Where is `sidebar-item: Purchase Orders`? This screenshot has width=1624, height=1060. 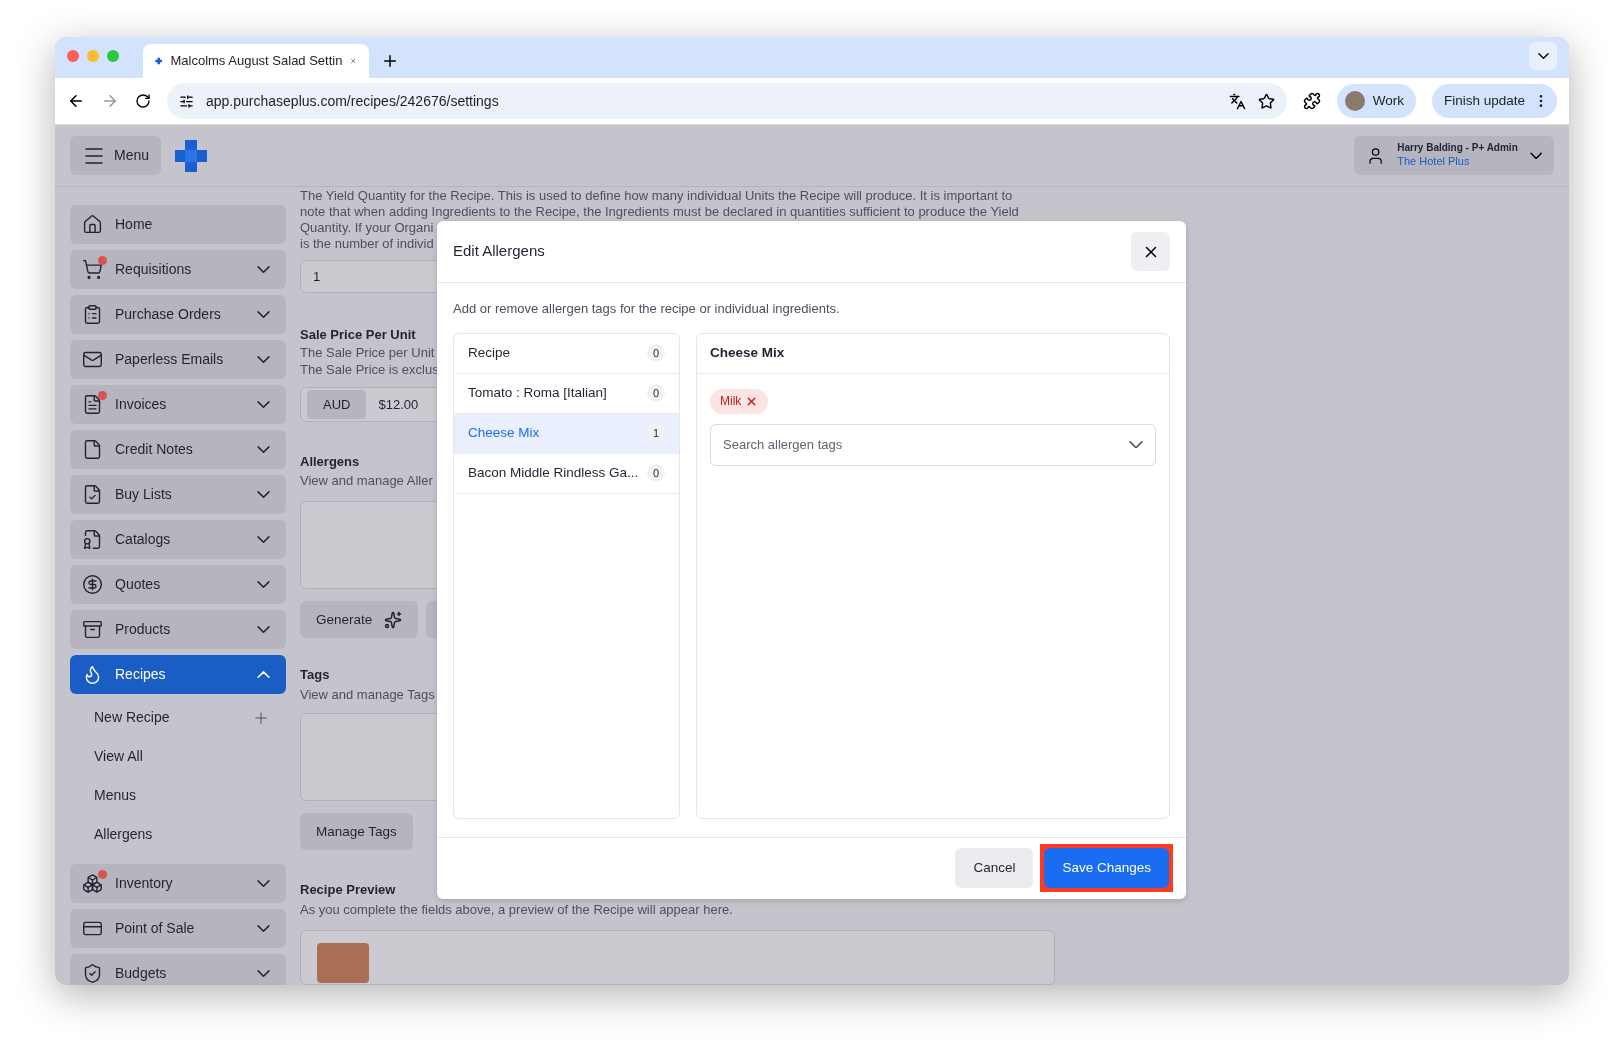 sidebar-item: Purchase Orders is located at coordinates (178, 314).